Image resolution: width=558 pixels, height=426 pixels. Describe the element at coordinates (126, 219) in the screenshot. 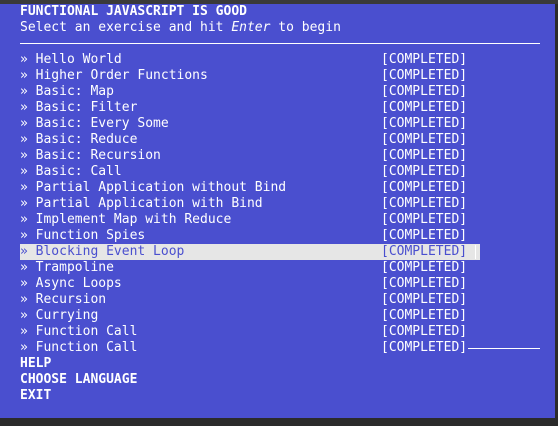

I see `exercise-label: » Implement Map with Reduce` at that location.